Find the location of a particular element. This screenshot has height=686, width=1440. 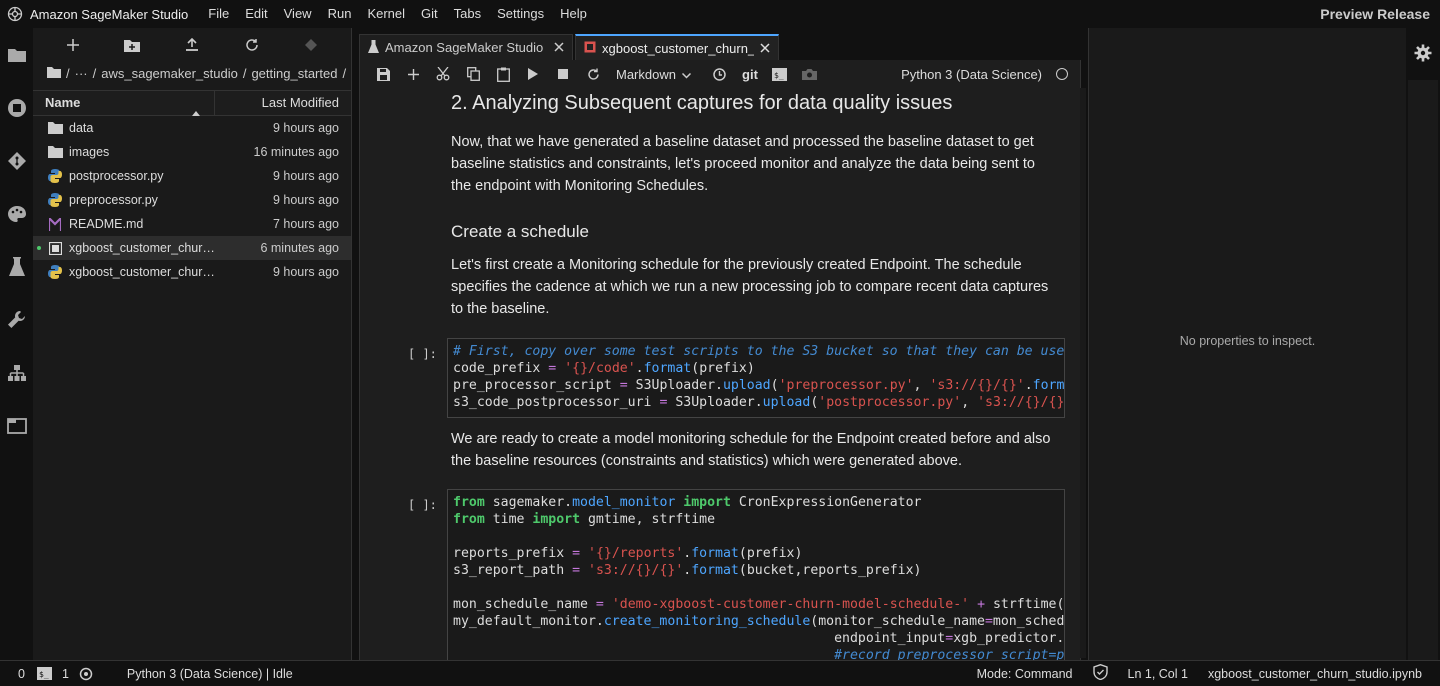

tab-notebook: xgboost_customer_churn_stu is located at coordinates (677, 47).